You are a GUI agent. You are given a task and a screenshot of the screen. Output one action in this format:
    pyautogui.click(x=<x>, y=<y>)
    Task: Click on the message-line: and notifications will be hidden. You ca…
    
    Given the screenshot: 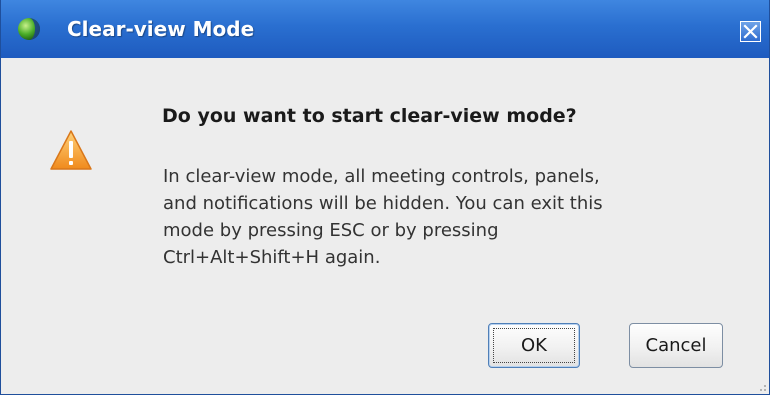 What is the action you would take?
    pyautogui.click(x=383, y=203)
    